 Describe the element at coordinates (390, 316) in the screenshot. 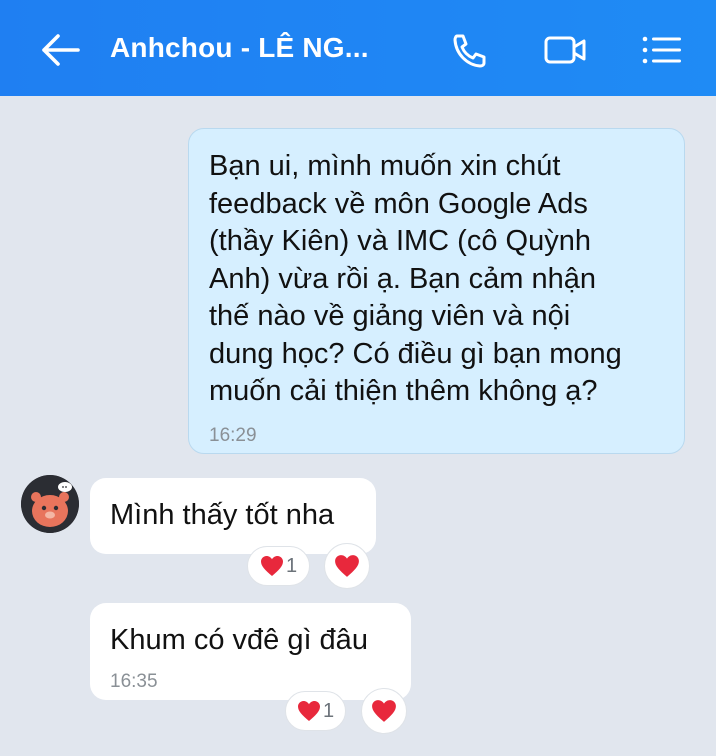

I see `message-line: thế nào về giảng viên và nội` at that location.